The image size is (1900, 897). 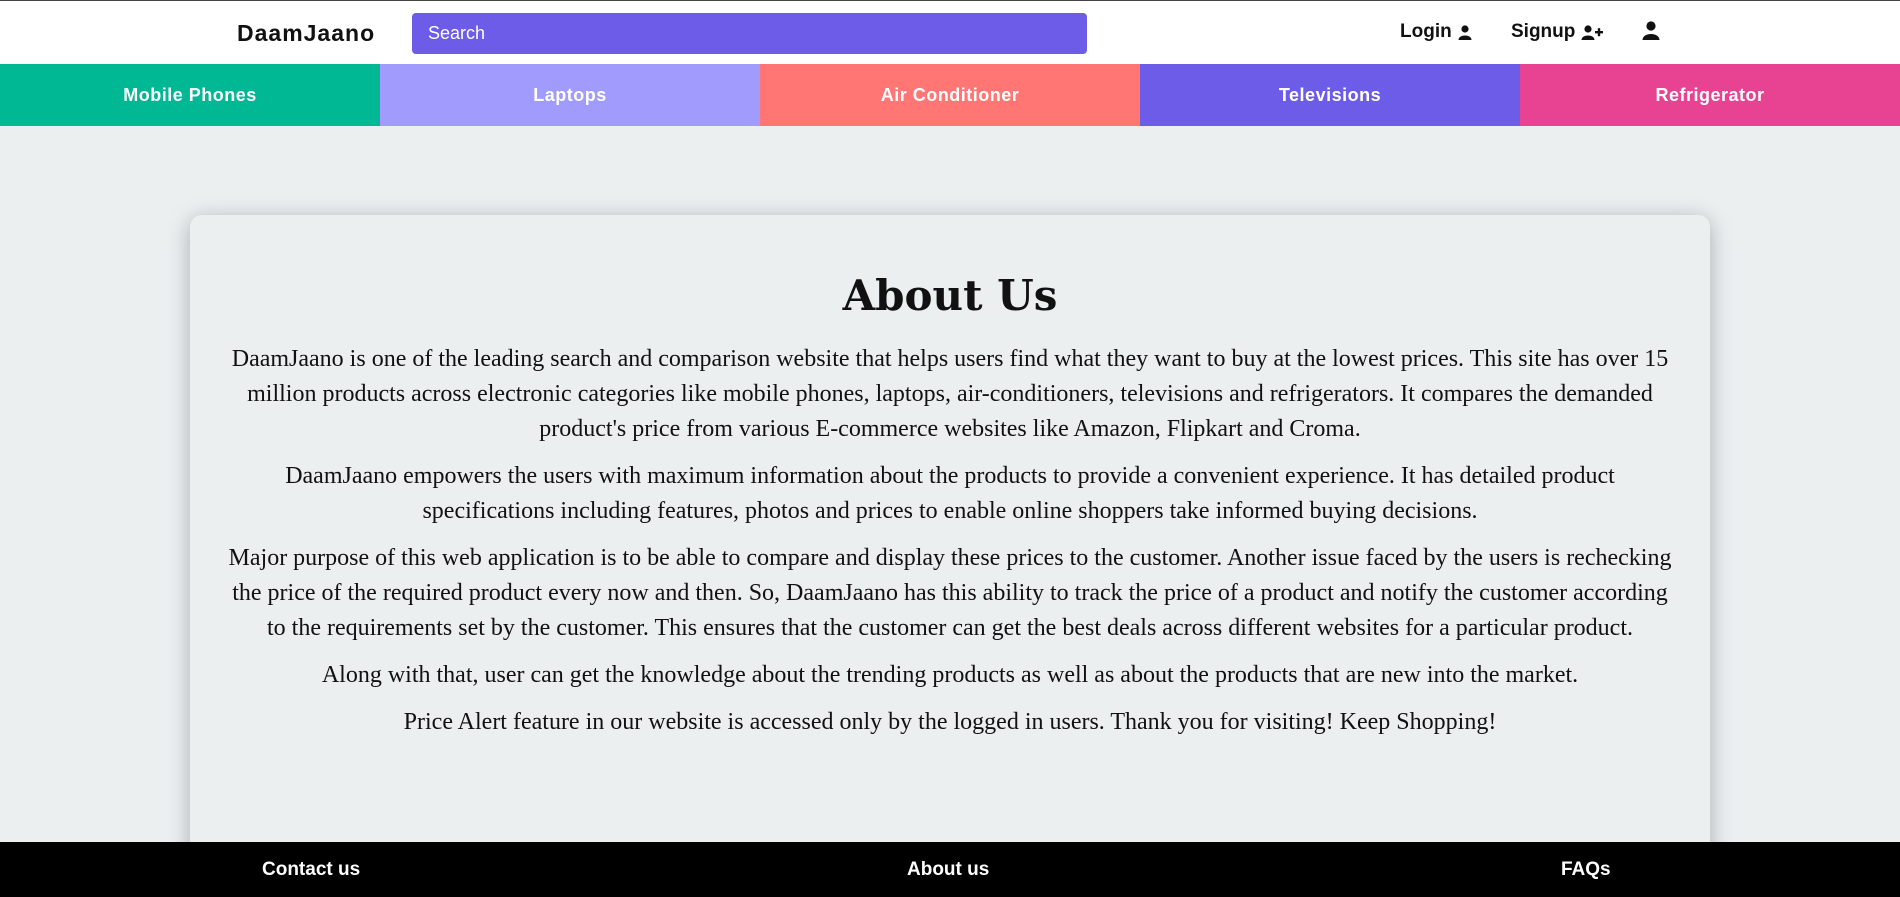 I want to click on category-air-conditioner: Air Conditioner, so click(x=950, y=95).